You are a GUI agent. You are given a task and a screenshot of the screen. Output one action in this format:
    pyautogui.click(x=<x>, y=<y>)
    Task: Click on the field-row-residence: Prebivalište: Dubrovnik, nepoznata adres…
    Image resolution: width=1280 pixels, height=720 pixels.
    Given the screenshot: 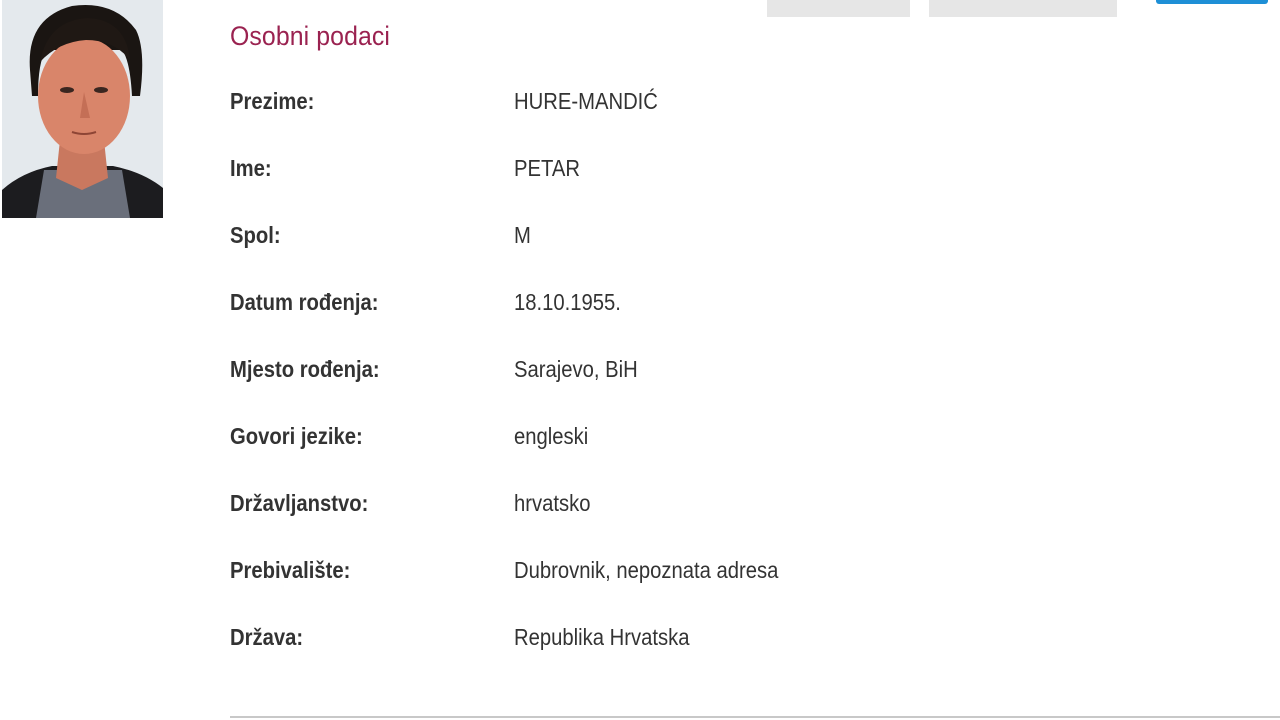 What is the action you would take?
    pyautogui.click(x=730, y=590)
    